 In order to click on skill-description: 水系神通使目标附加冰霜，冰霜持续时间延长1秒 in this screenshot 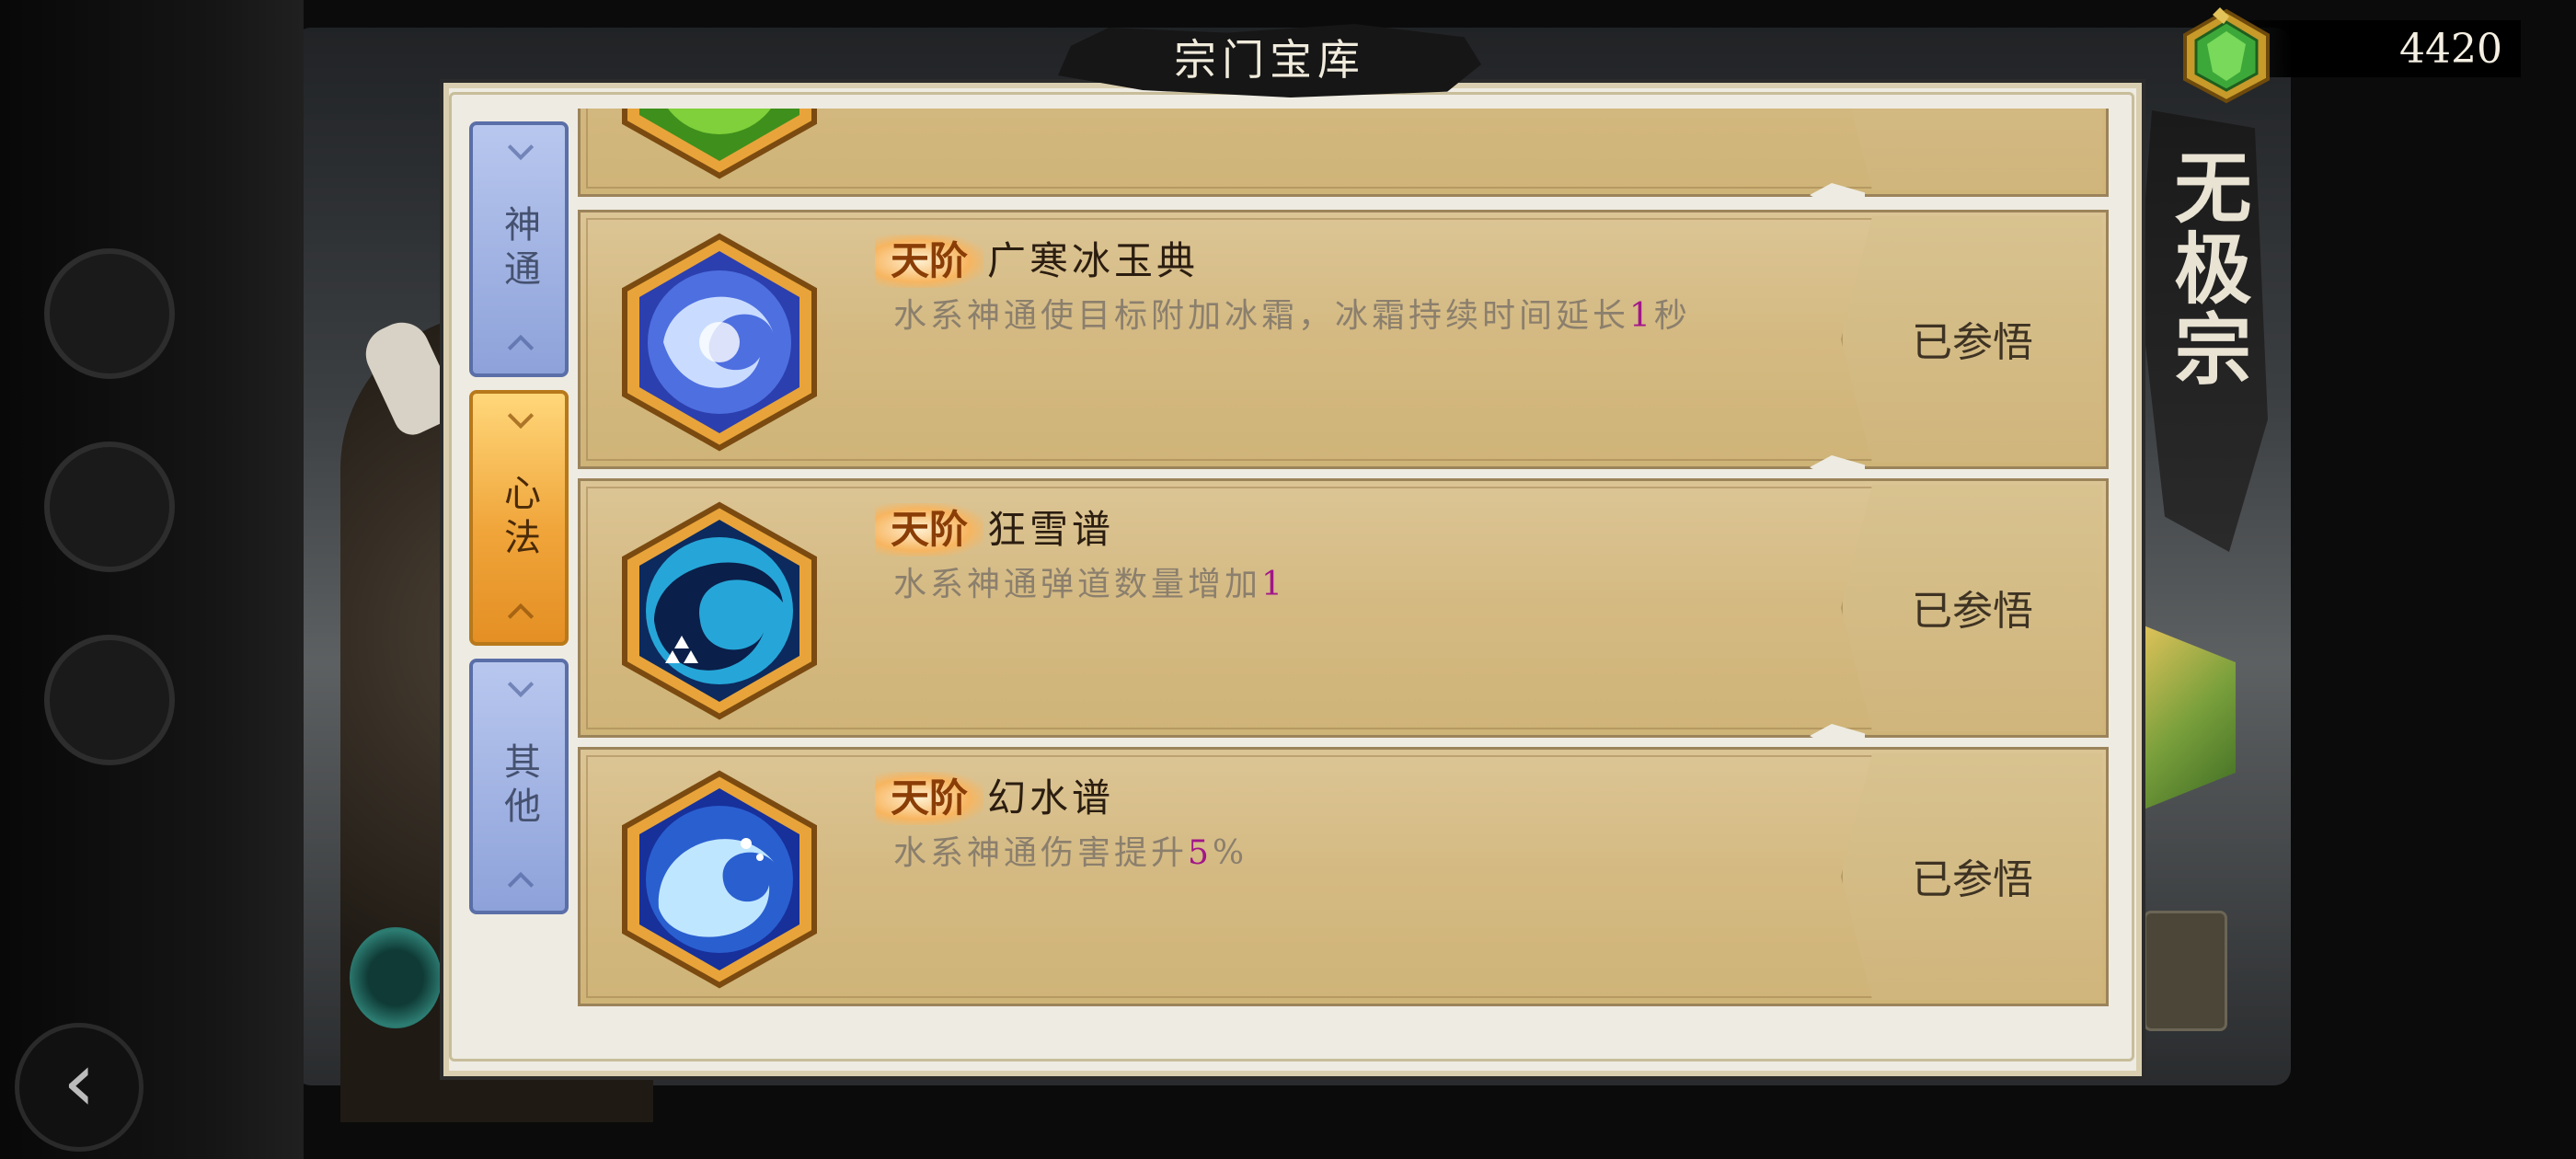, I will do `click(1292, 316)`.